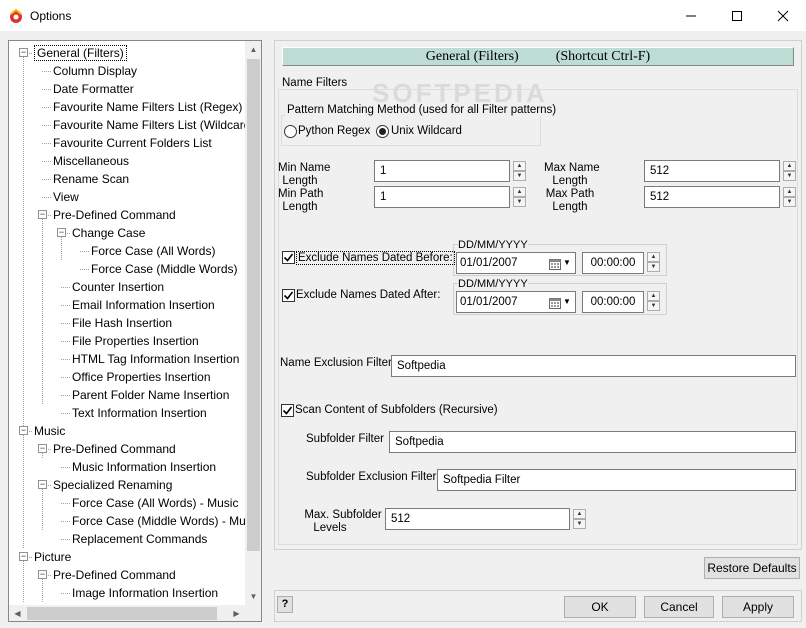  Describe the element at coordinates (285, 604) in the screenshot. I see `help-button: ?` at that location.